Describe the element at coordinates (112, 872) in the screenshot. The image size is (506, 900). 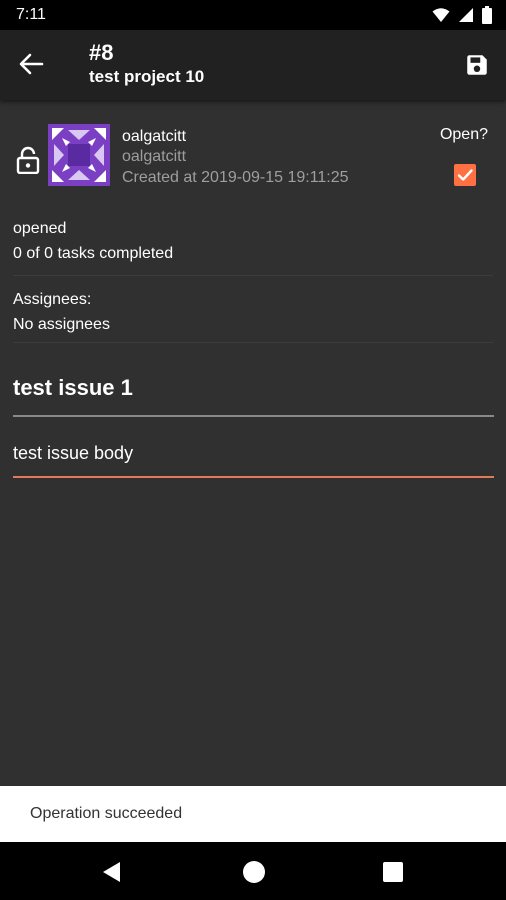
I see `nav-back-icon` at that location.